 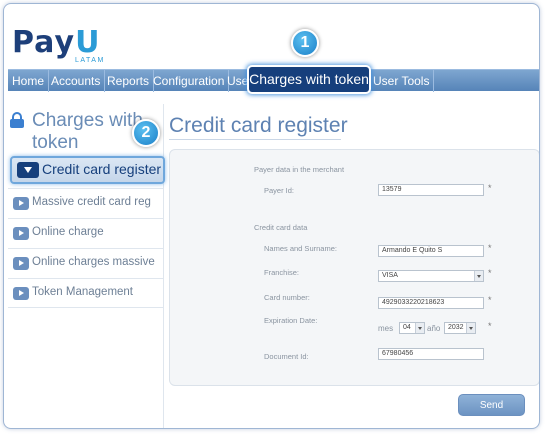 What do you see at coordinates (305, 43) in the screenshot?
I see `step-badge-1: 1` at bounding box center [305, 43].